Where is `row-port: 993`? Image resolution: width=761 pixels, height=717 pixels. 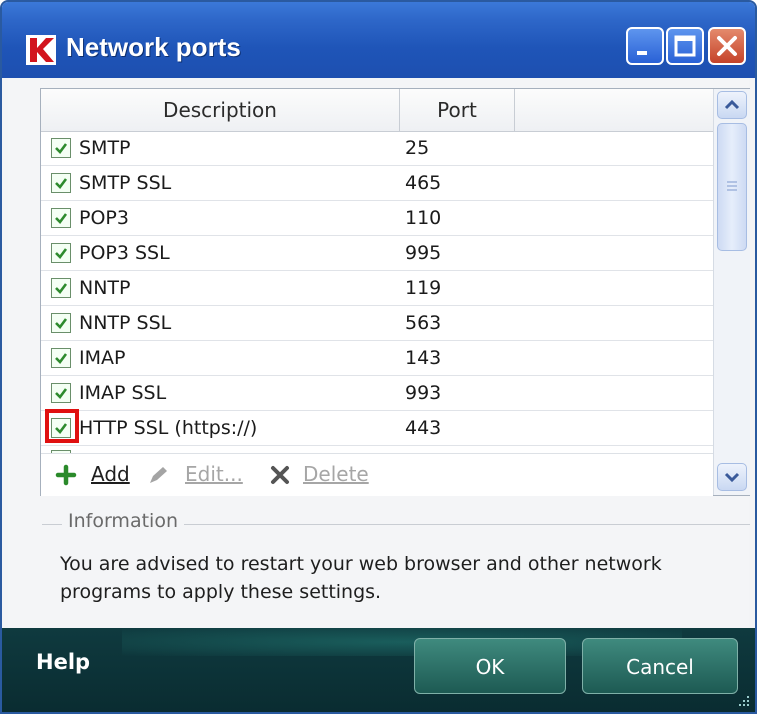
row-port: 993 is located at coordinates (423, 393).